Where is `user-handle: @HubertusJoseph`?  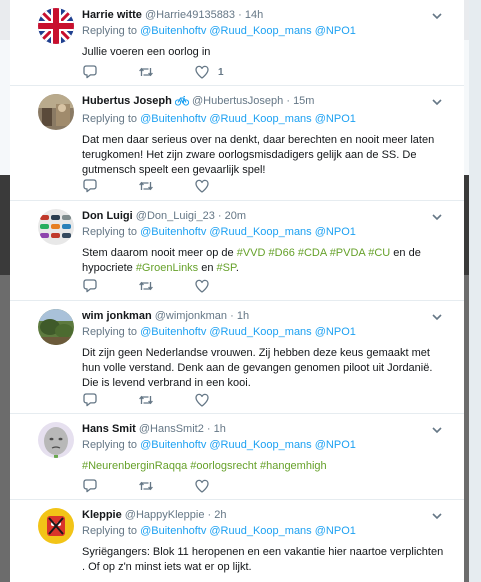
user-handle: @HubertusJoseph is located at coordinates (237, 101).